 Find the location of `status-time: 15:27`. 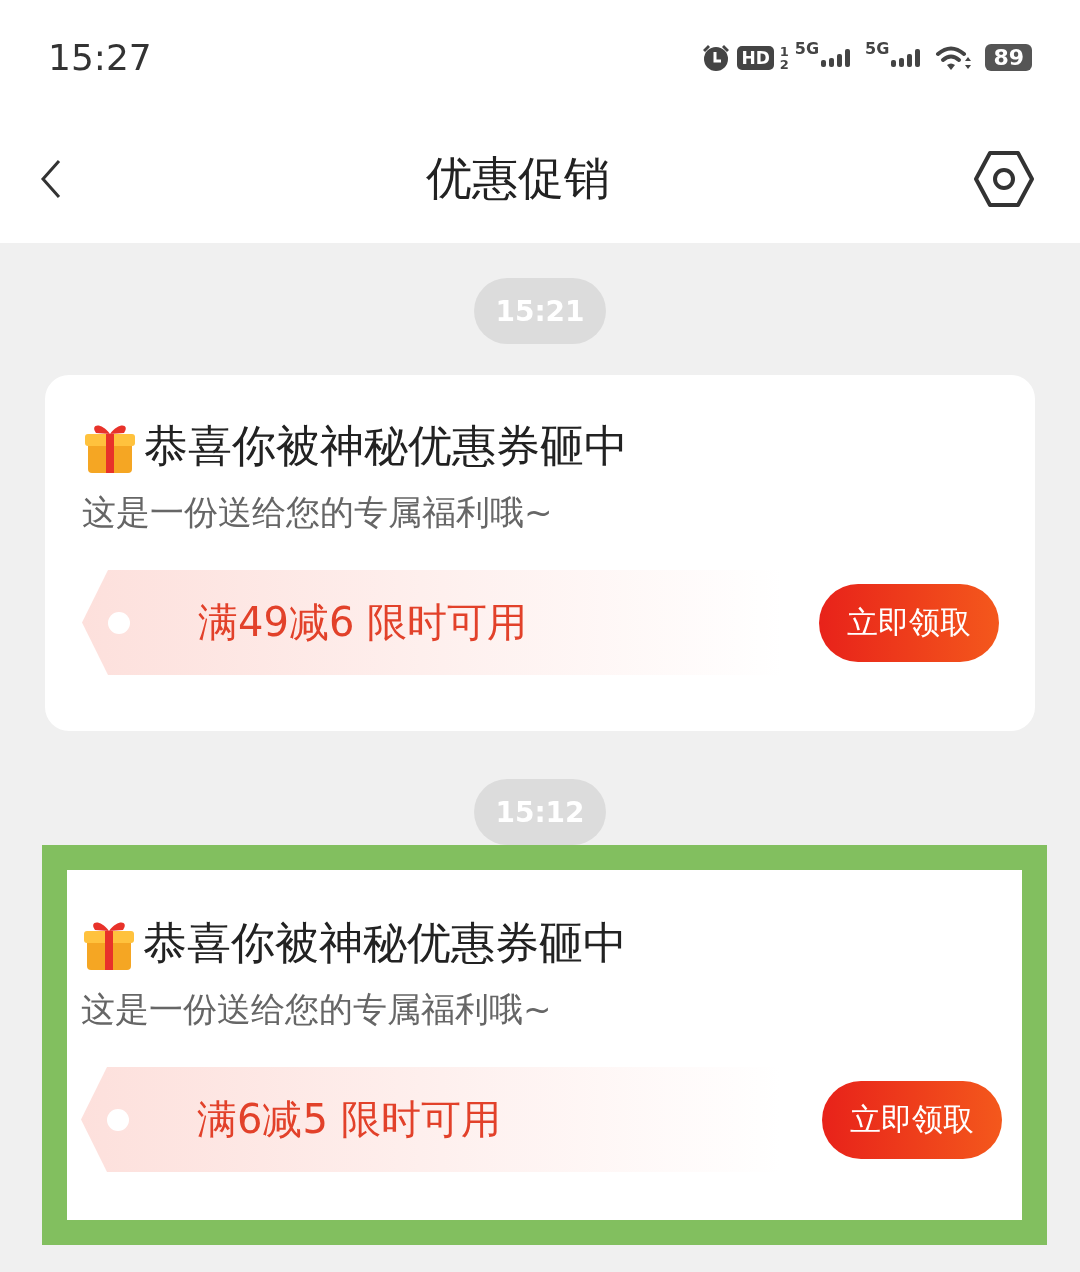

status-time: 15:27 is located at coordinates (100, 57).